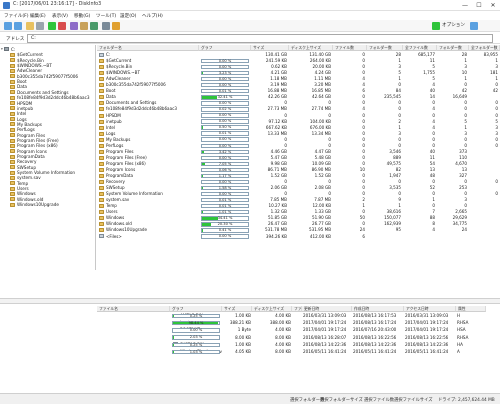 Image resolution: width=500 pixels, height=404 pixels. I want to click on cell-attr: HA, so click(460, 344).